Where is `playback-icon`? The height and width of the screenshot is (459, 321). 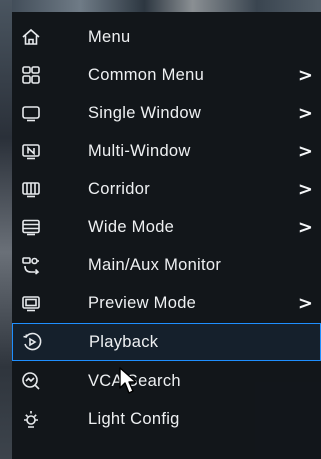 playback-icon is located at coordinates (32, 342).